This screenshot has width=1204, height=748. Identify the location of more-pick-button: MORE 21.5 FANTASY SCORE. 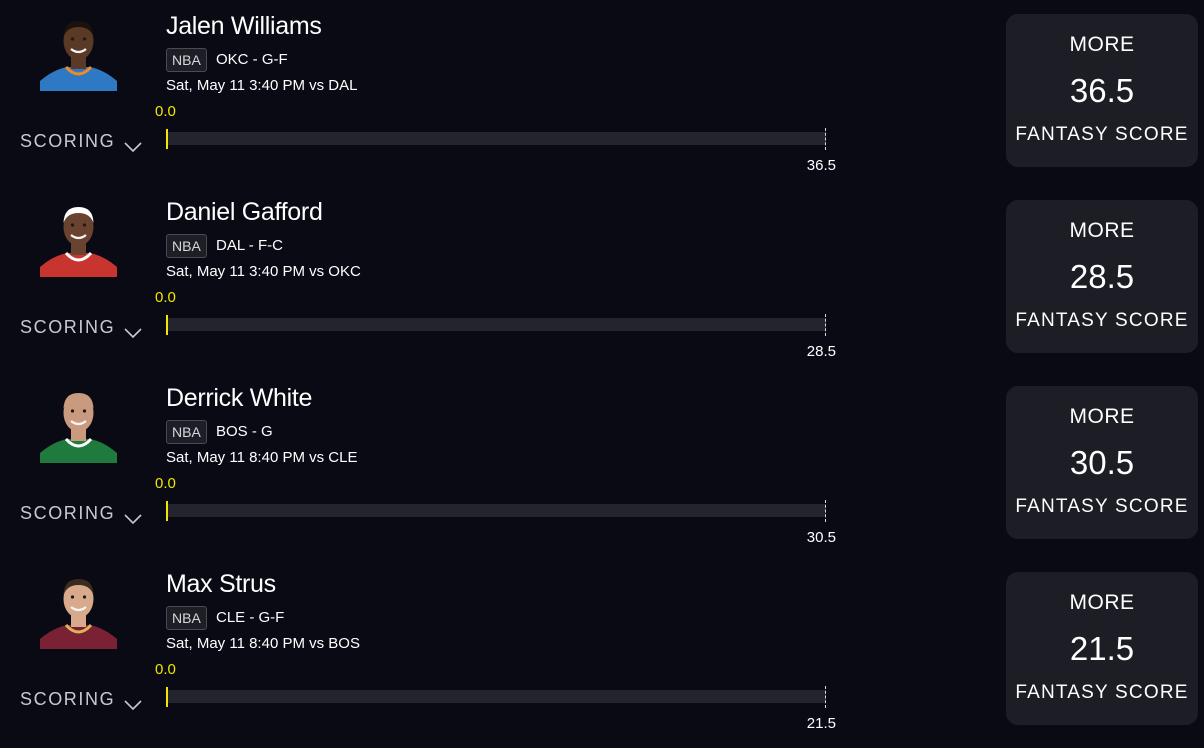
(1102, 648).